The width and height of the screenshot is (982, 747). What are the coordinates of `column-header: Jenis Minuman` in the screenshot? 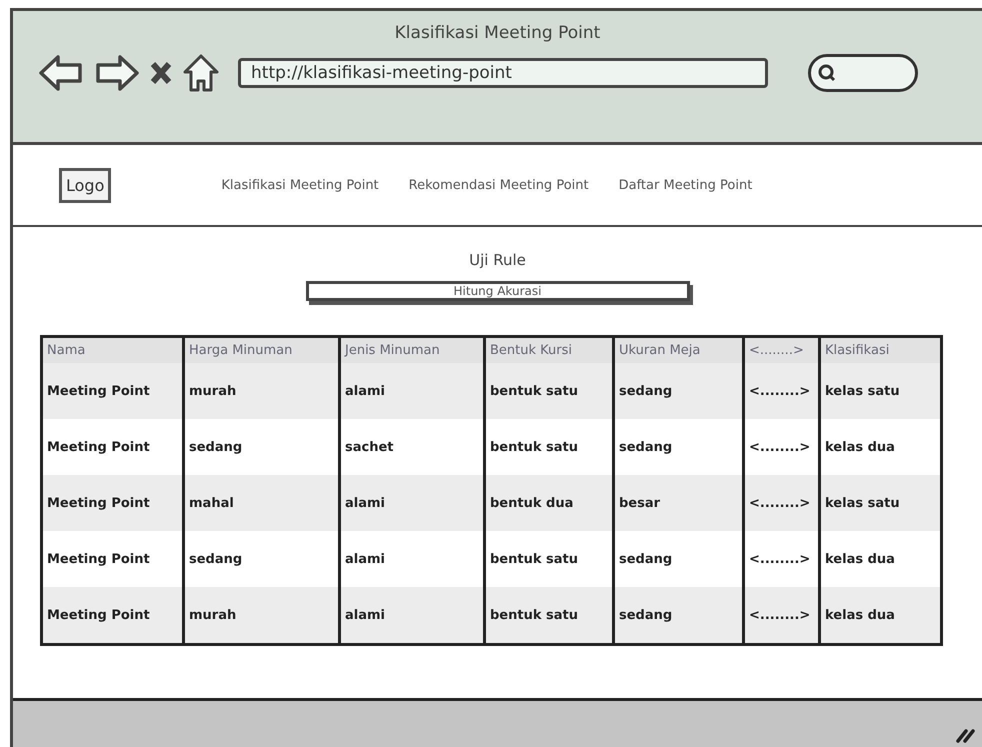 It's located at (412, 349).